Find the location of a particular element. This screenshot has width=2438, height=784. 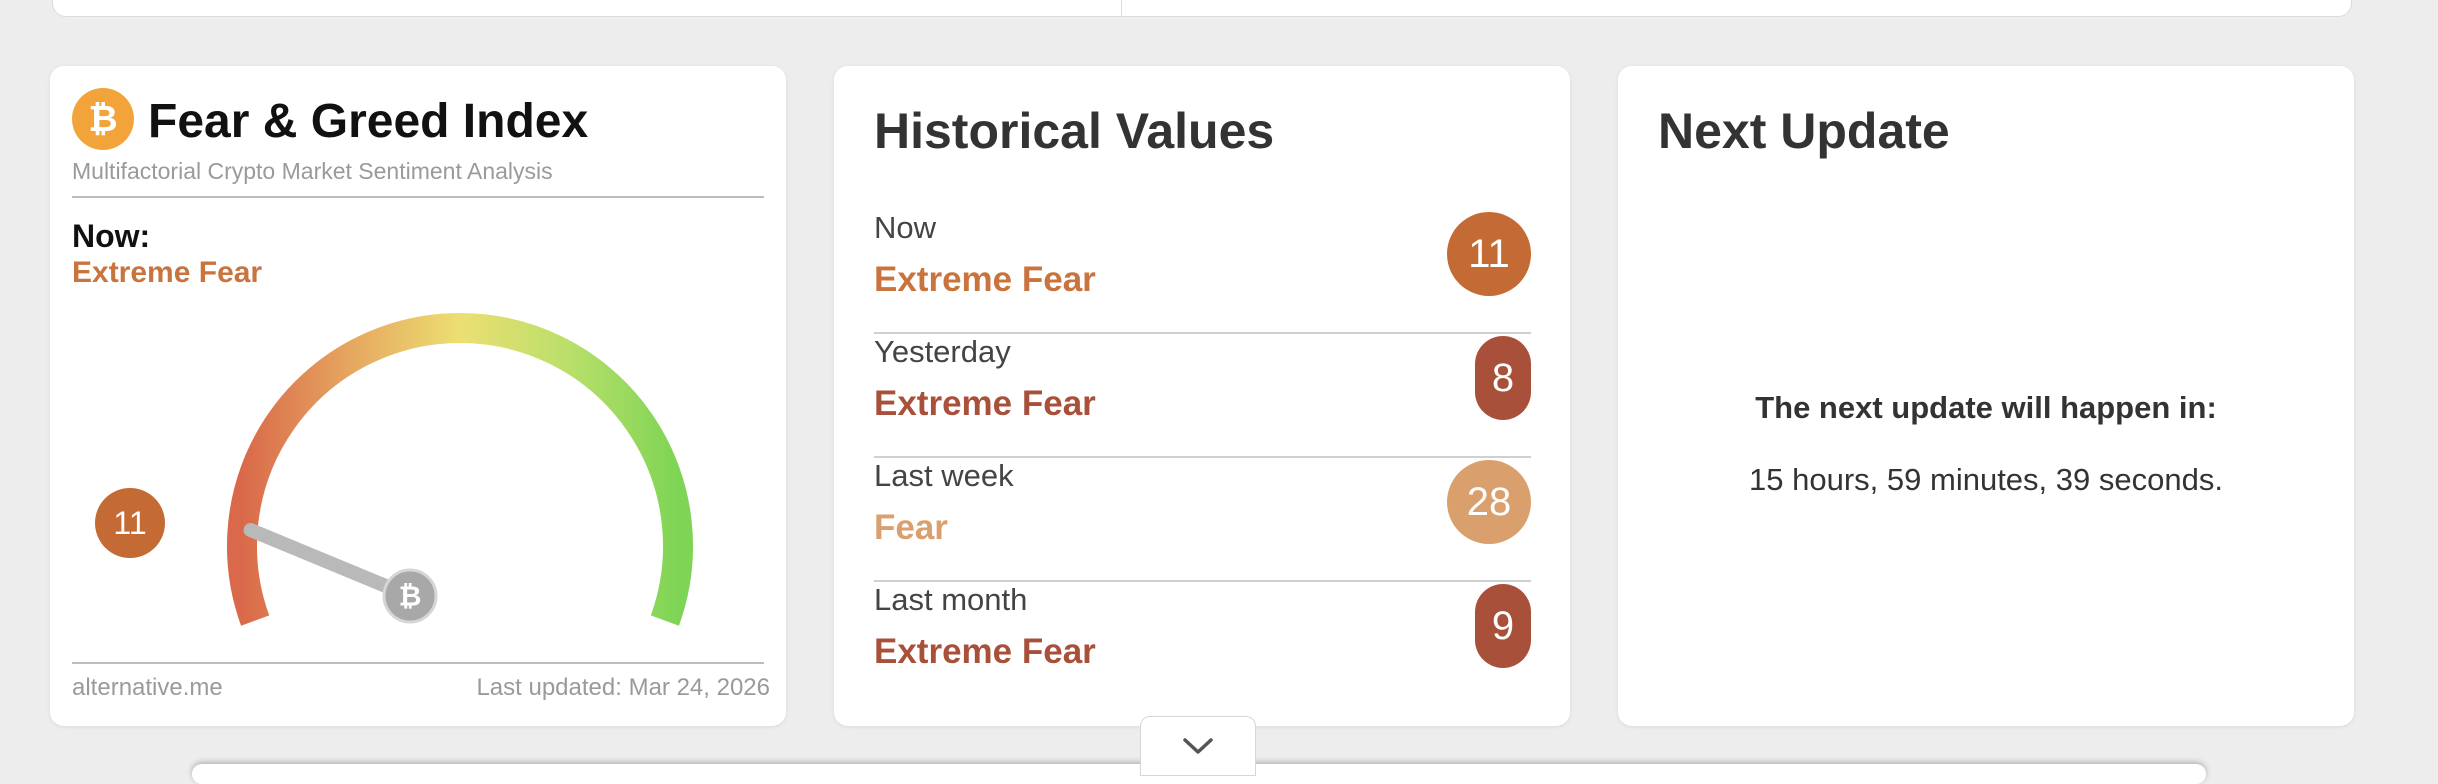

chevron-down-icon is located at coordinates (1198, 746).